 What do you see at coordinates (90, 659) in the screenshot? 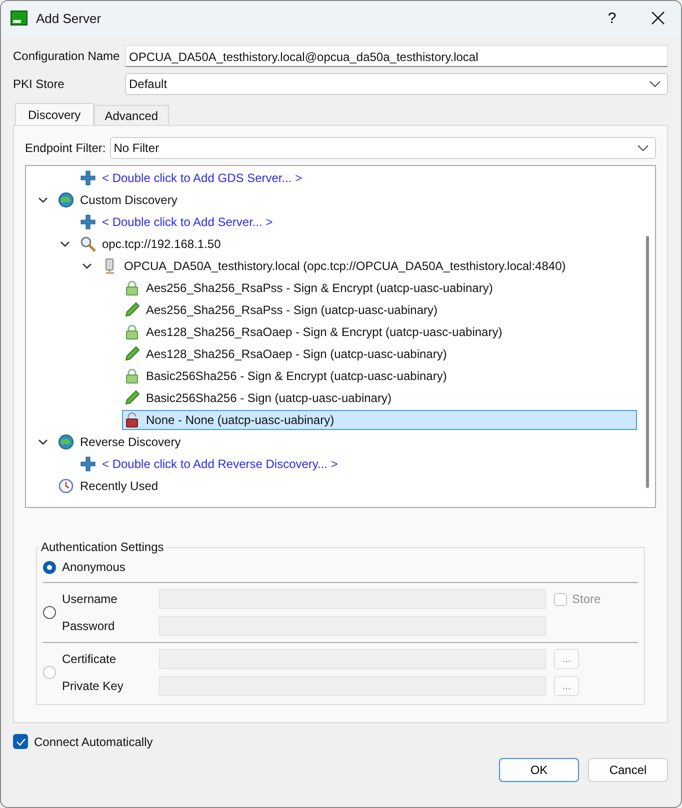
I see `field-label: Certificate` at bounding box center [90, 659].